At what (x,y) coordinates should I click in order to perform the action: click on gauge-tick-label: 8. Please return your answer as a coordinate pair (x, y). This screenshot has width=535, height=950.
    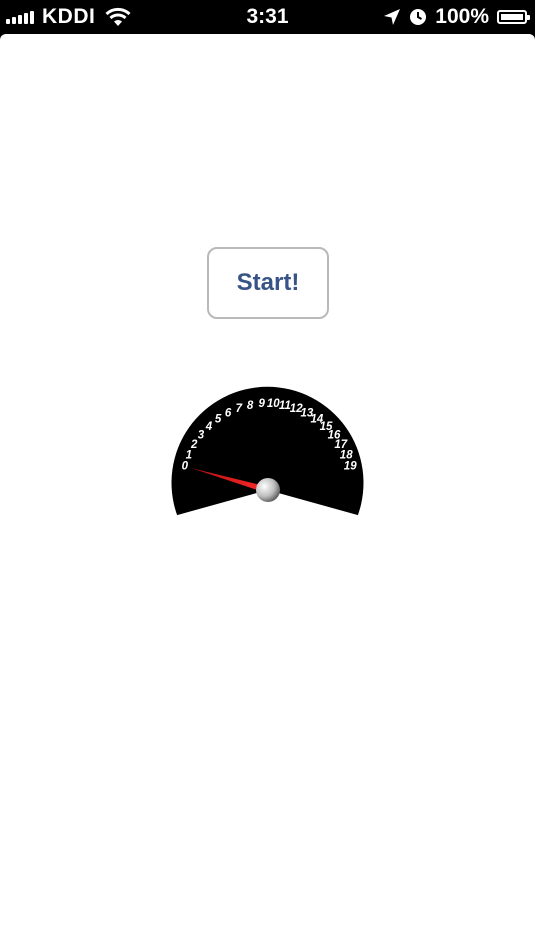
    Looking at the image, I should click on (250, 406).